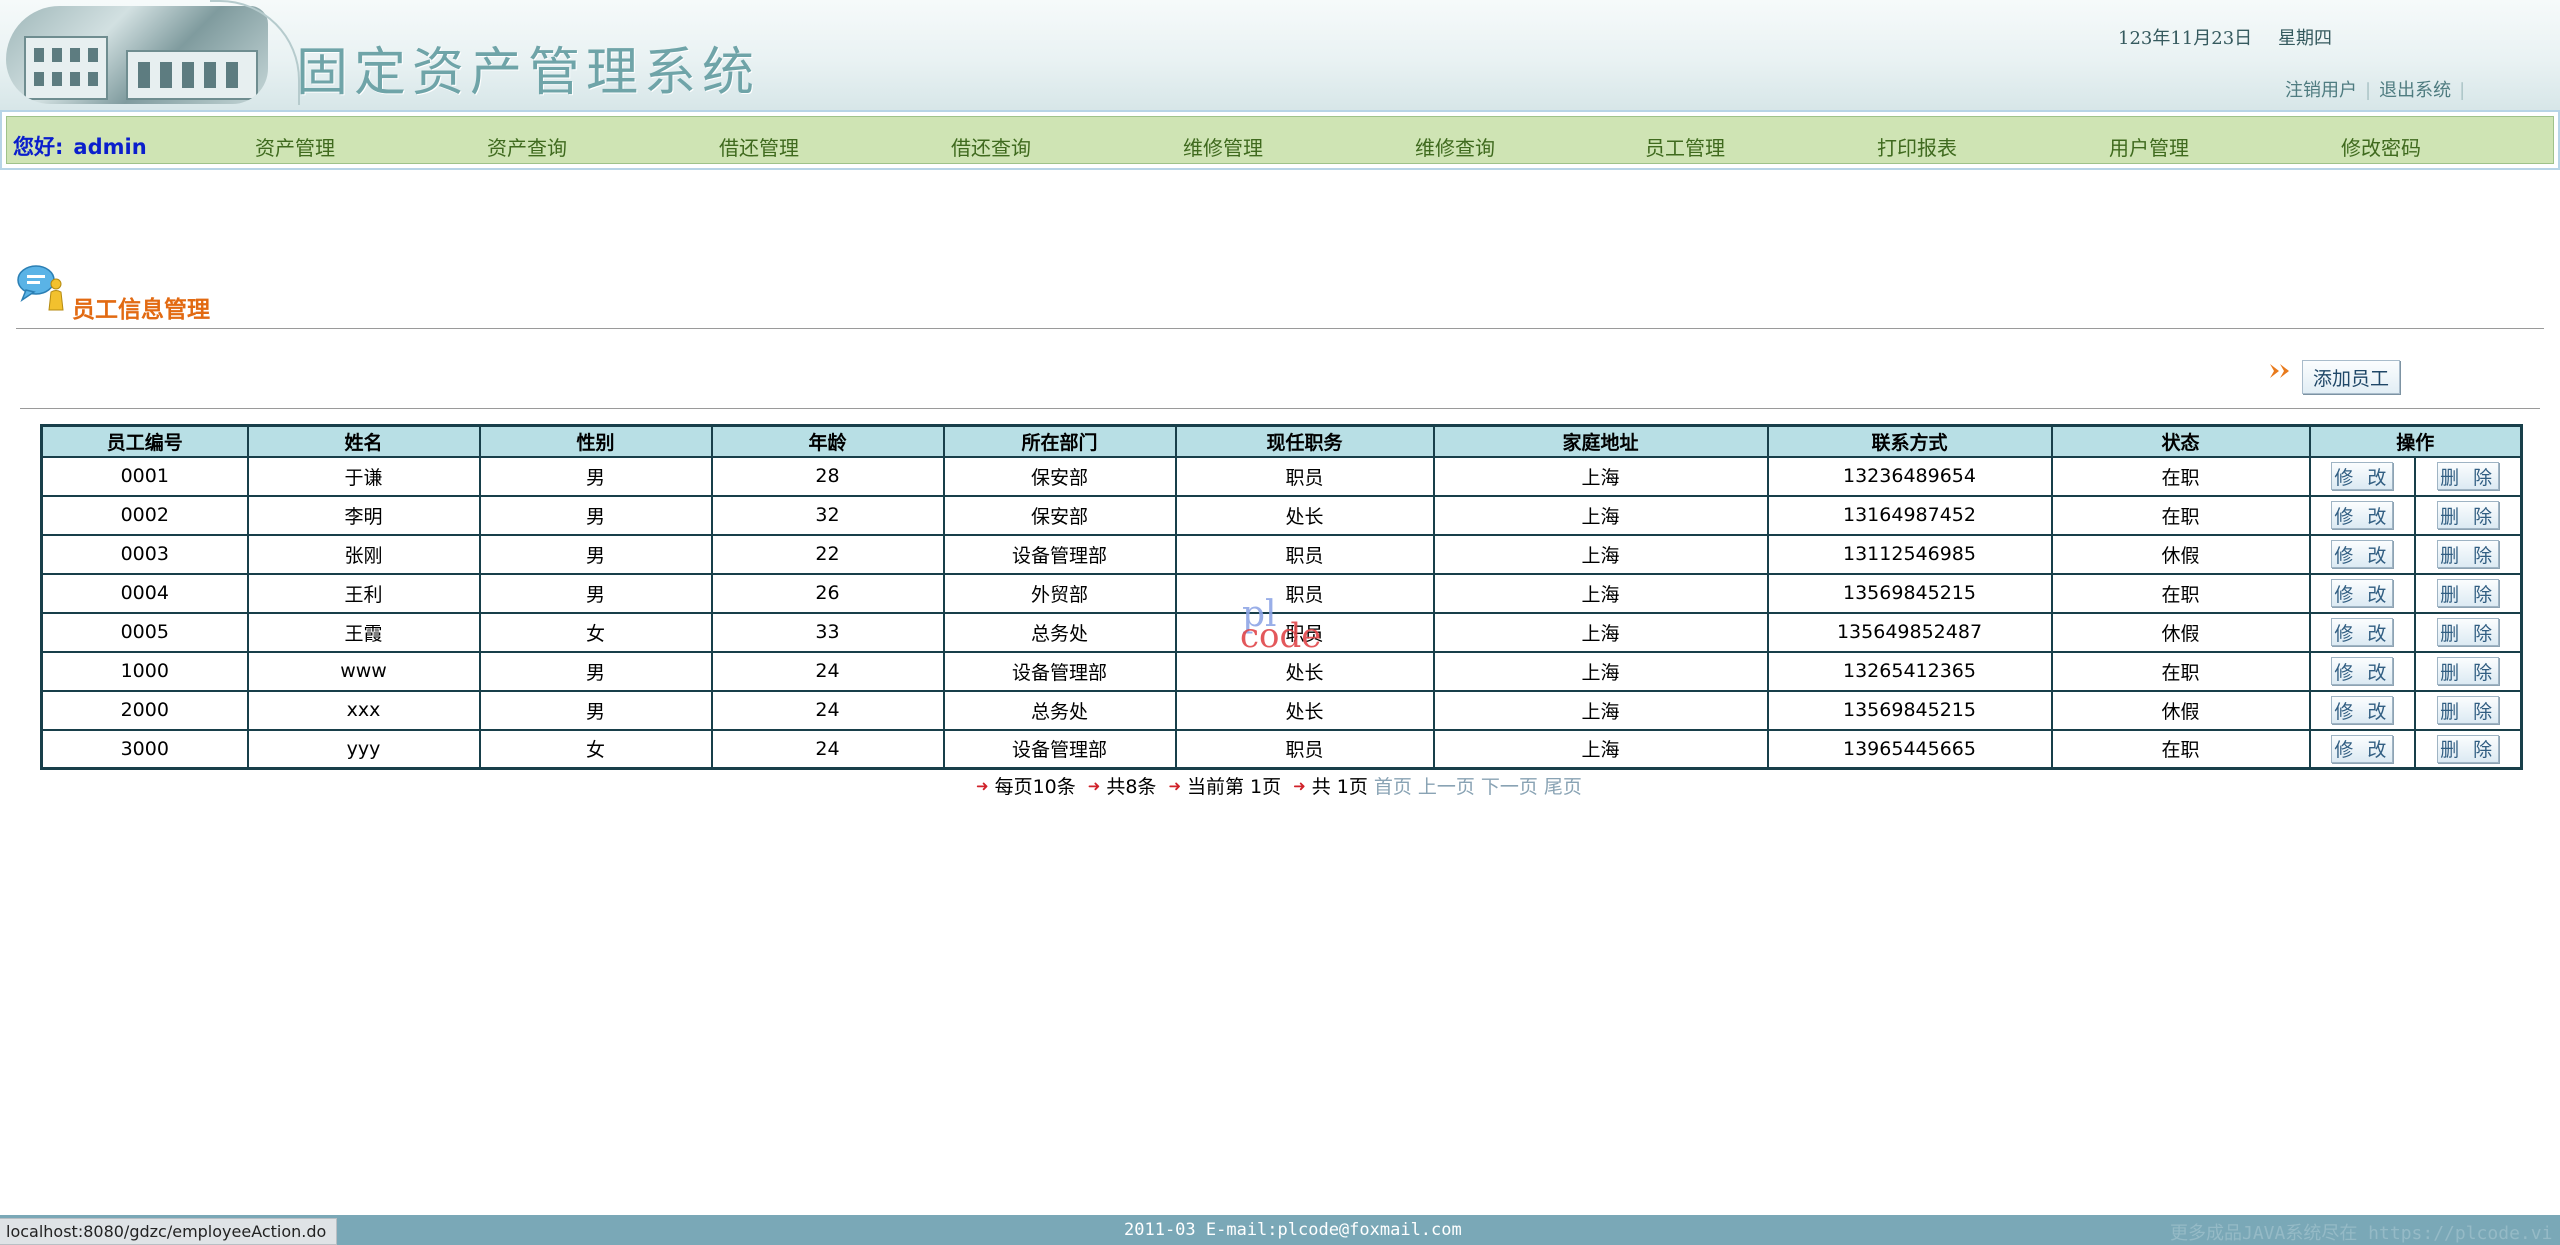 This screenshot has height=1245, width=2560. What do you see at coordinates (2180, 710) in the screenshot?
I see `cell-status: 休假` at bounding box center [2180, 710].